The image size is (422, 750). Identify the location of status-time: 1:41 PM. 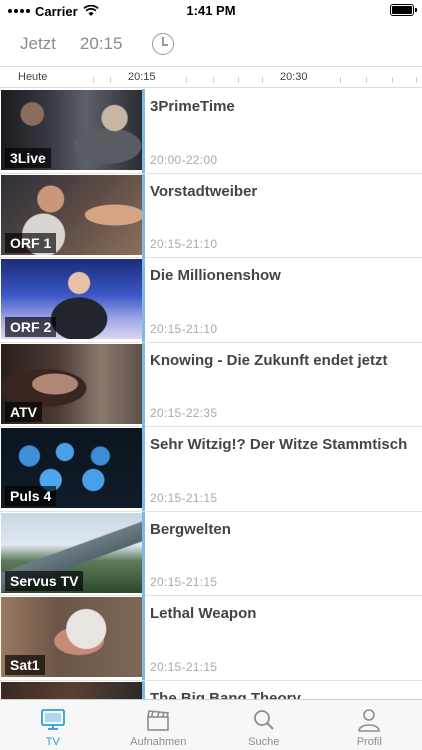
(211, 10).